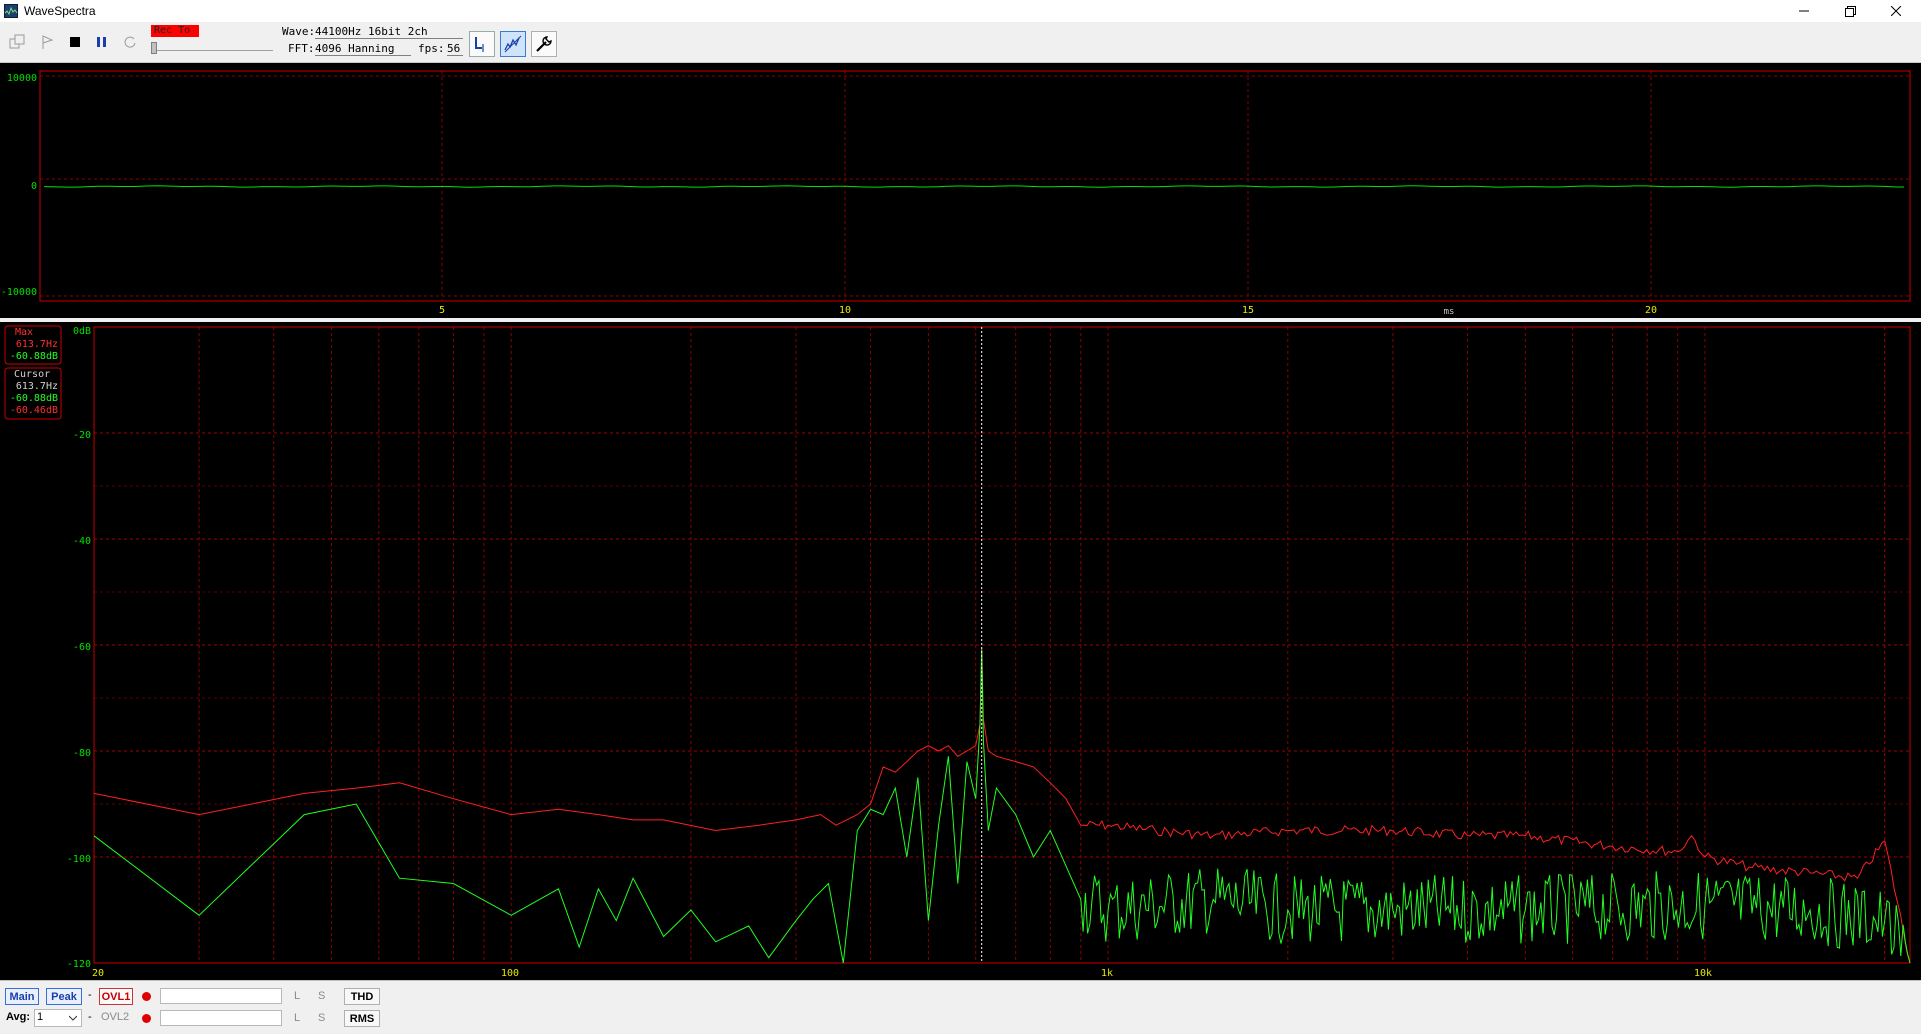 This screenshot has height=1034, width=1921. I want to click on fft-setting-field: 4096 Hanning, so click(363, 49).